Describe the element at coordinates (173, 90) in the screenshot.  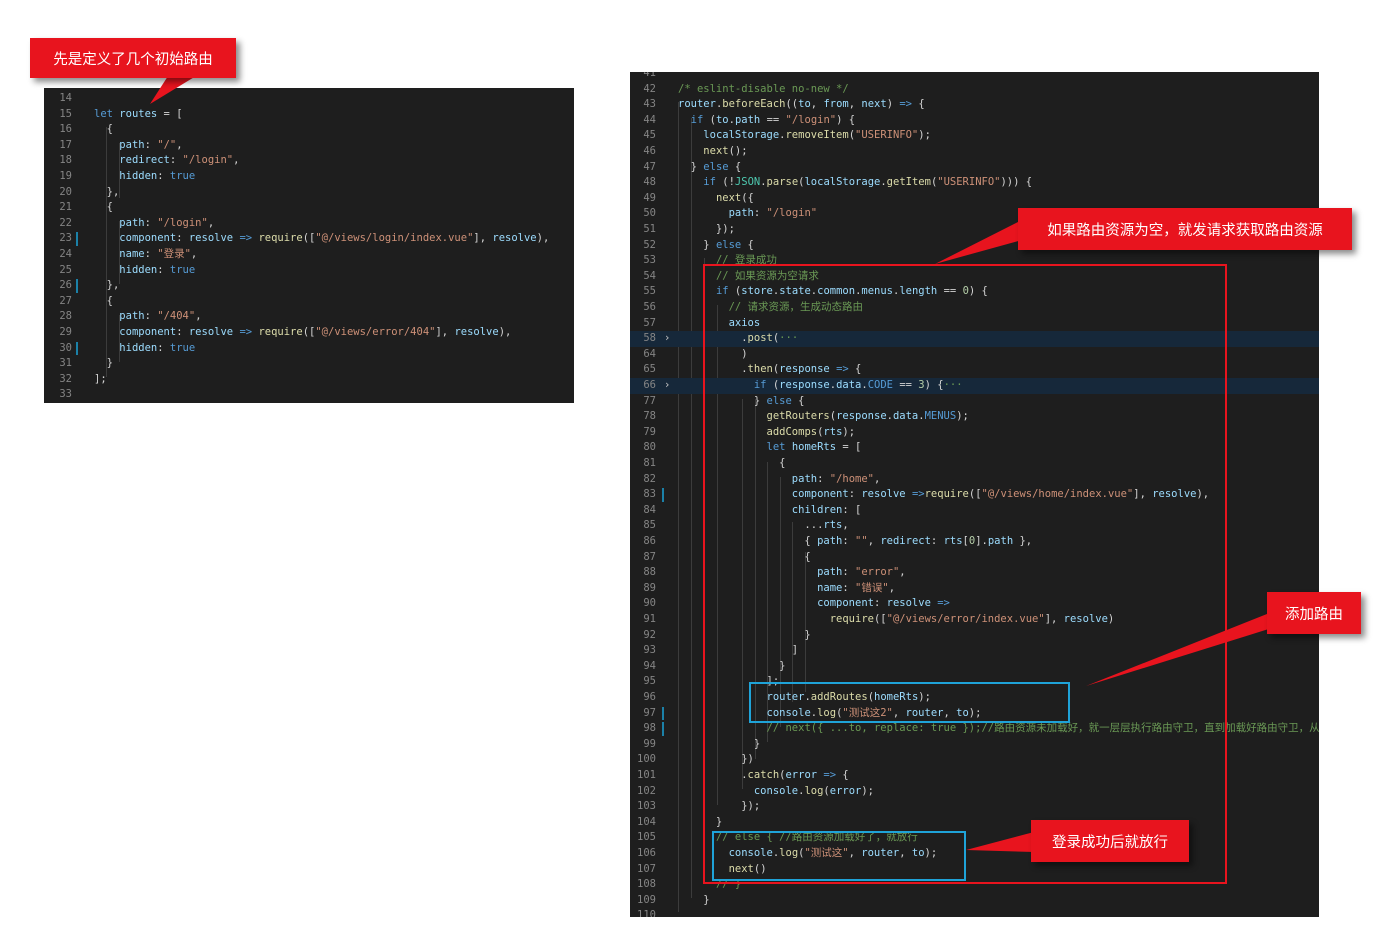
I see `callout-pointer-init` at that location.